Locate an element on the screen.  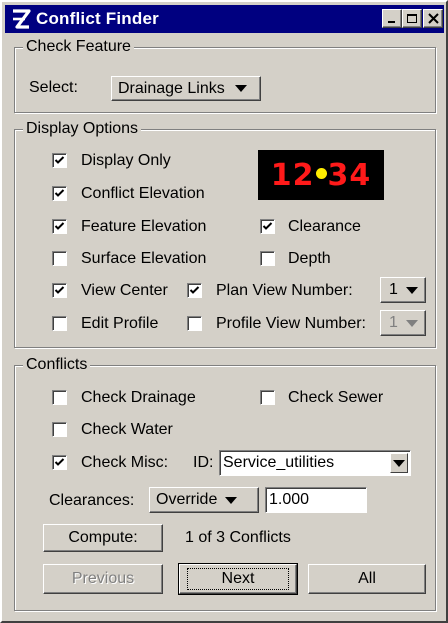
previous-button: Previous is located at coordinates (103, 579).